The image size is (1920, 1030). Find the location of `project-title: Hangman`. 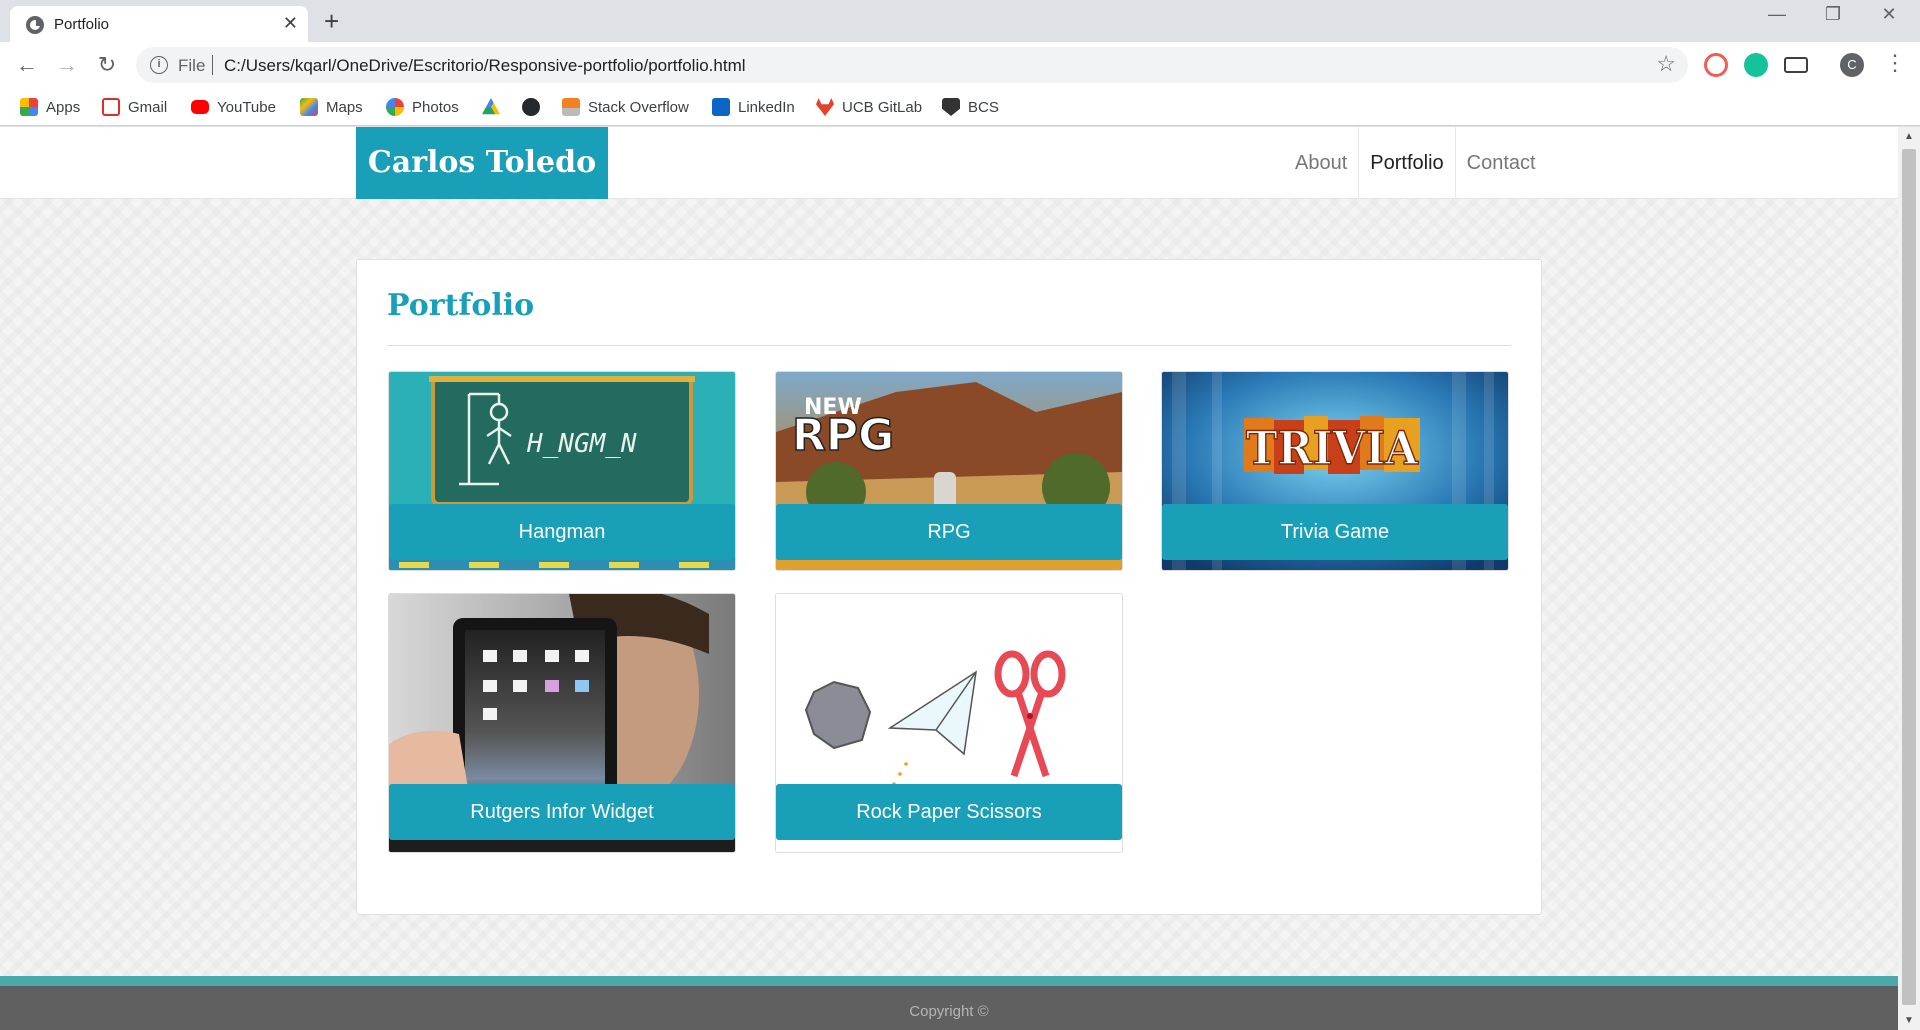

project-title: Hangman is located at coordinates (562, 532).